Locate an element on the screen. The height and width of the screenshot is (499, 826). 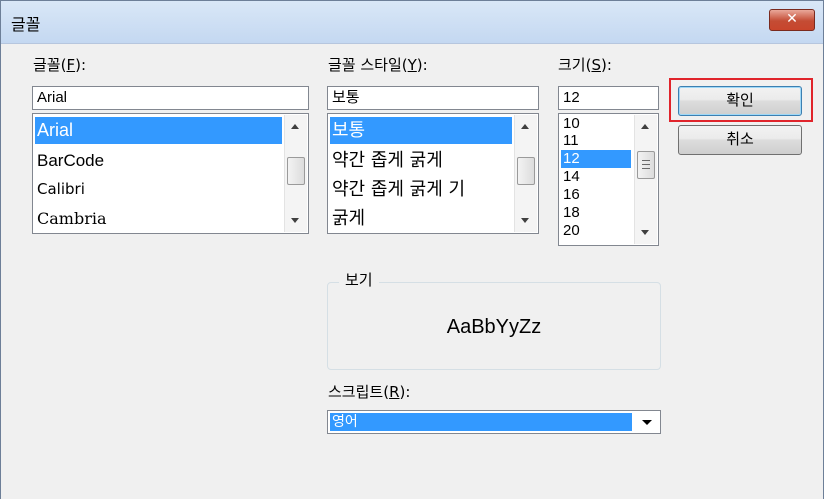
size-label-suffix: ): is located at coordinates (606, 65).